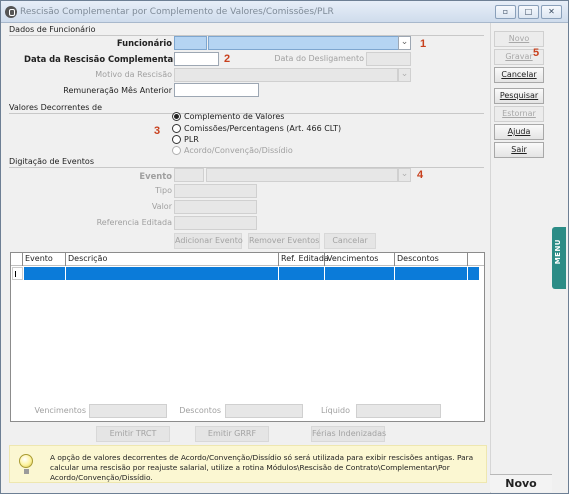  What do you see at coordinates (431, 259) in the screenshot?
I see `column-header-descontos: Descontos` at bounding box center [431, 259].